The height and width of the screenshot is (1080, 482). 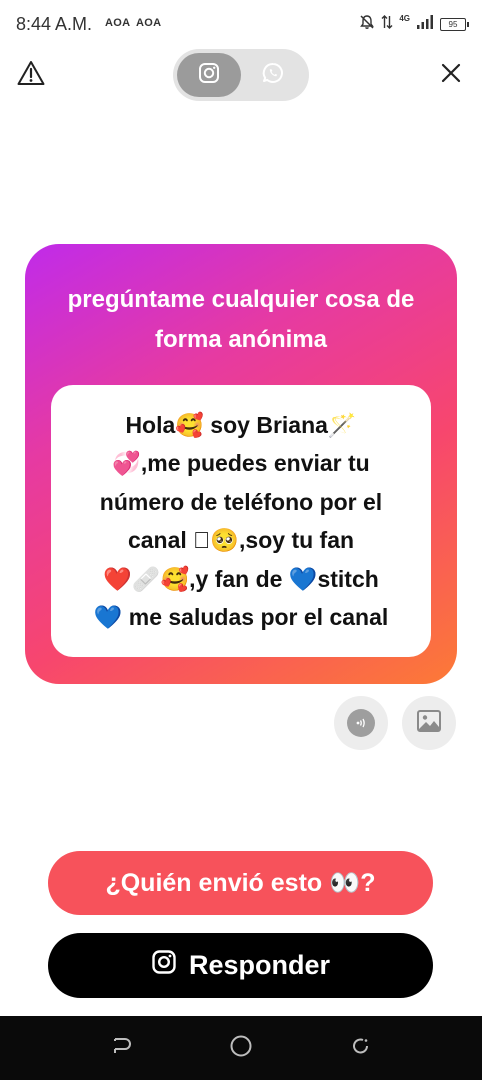 I want to click on carrier-label-2: AOA, so click(x=149, y=23).